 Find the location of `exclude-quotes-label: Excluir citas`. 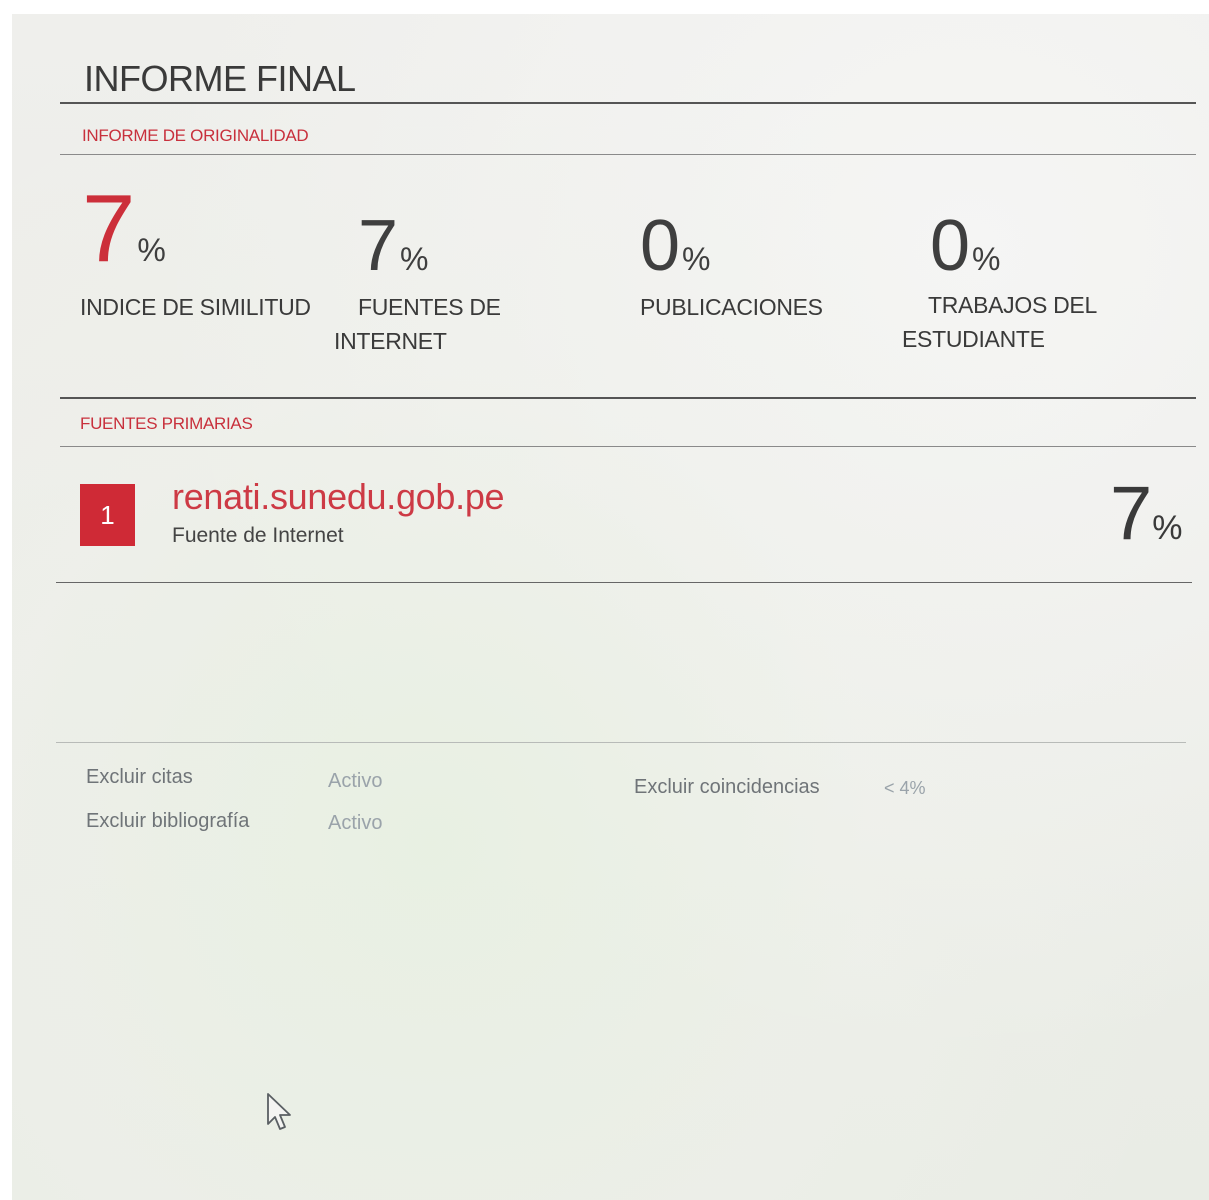

exclude-quotes-label: Excluir citas is located at coordinates (139, 777).